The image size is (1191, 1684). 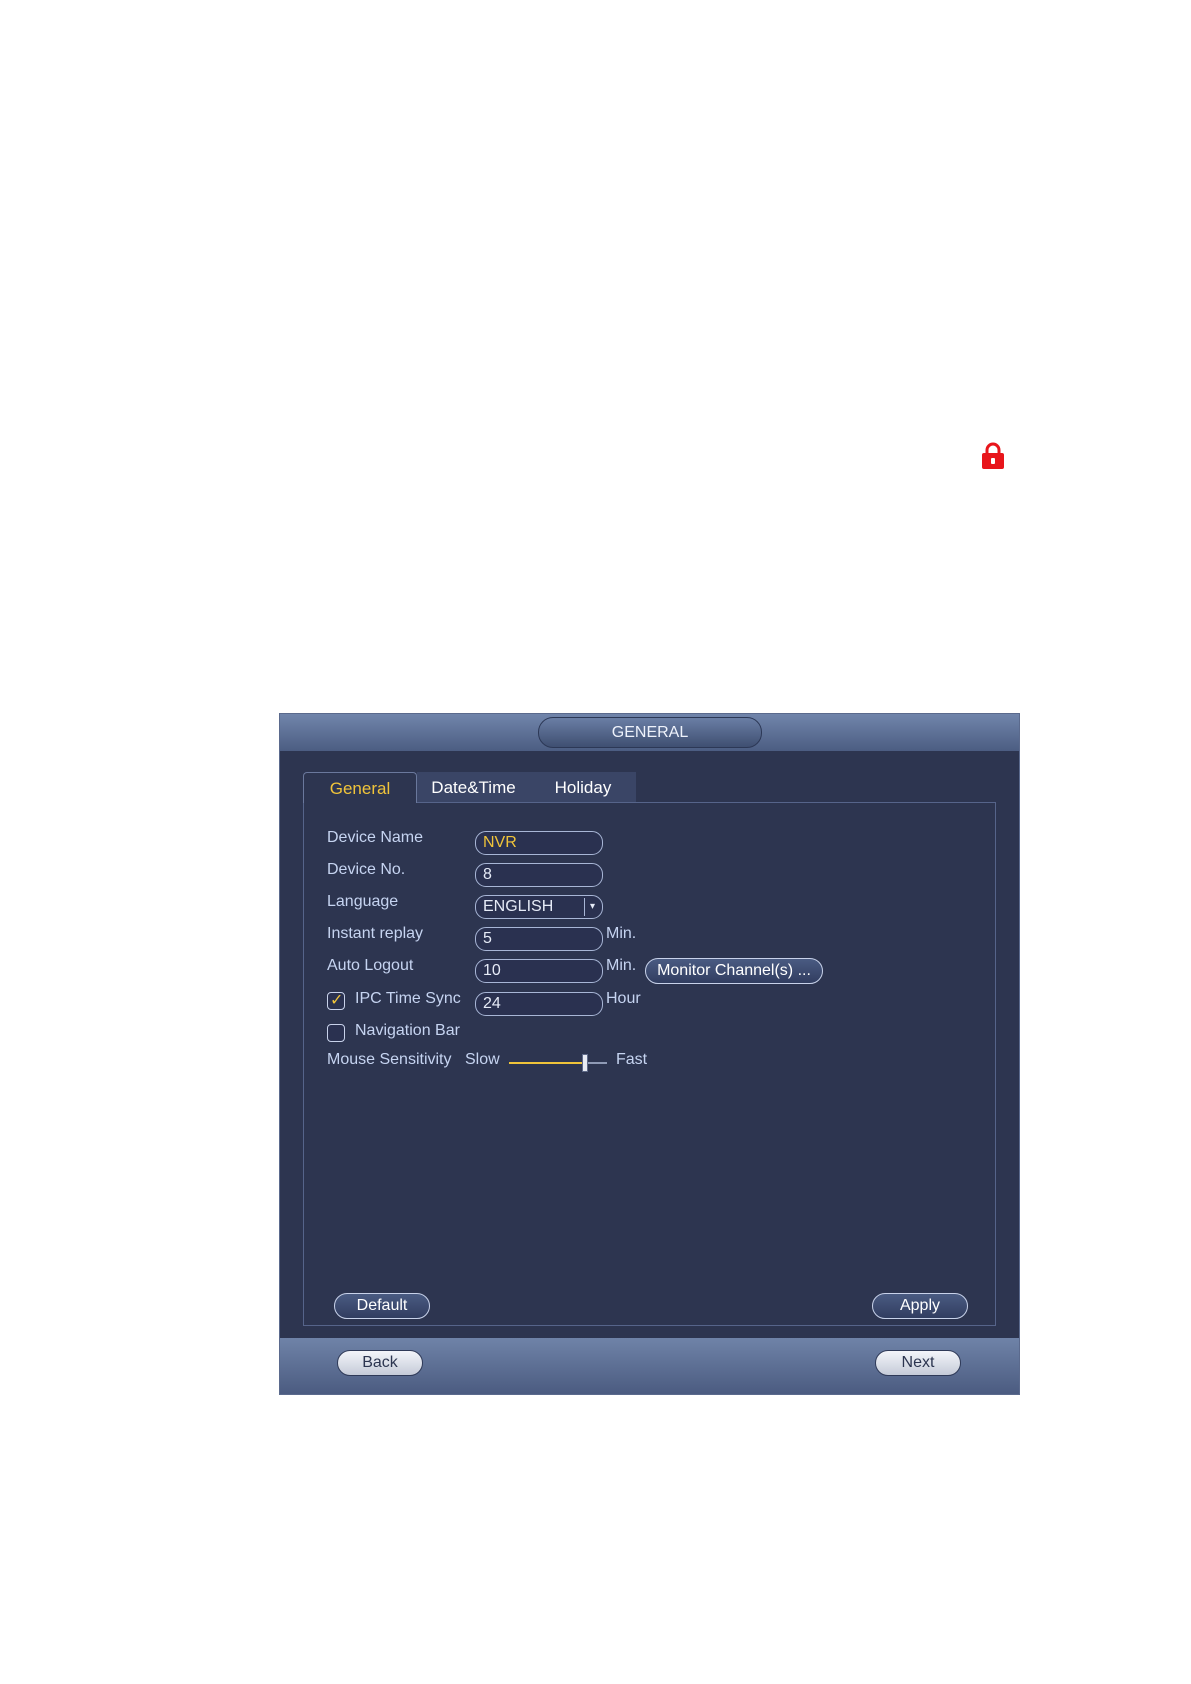 What do you see at coordinates (518, 906) in the screenshot?
I see `language-value: ENGLISH` at bounding box center [518, 906].